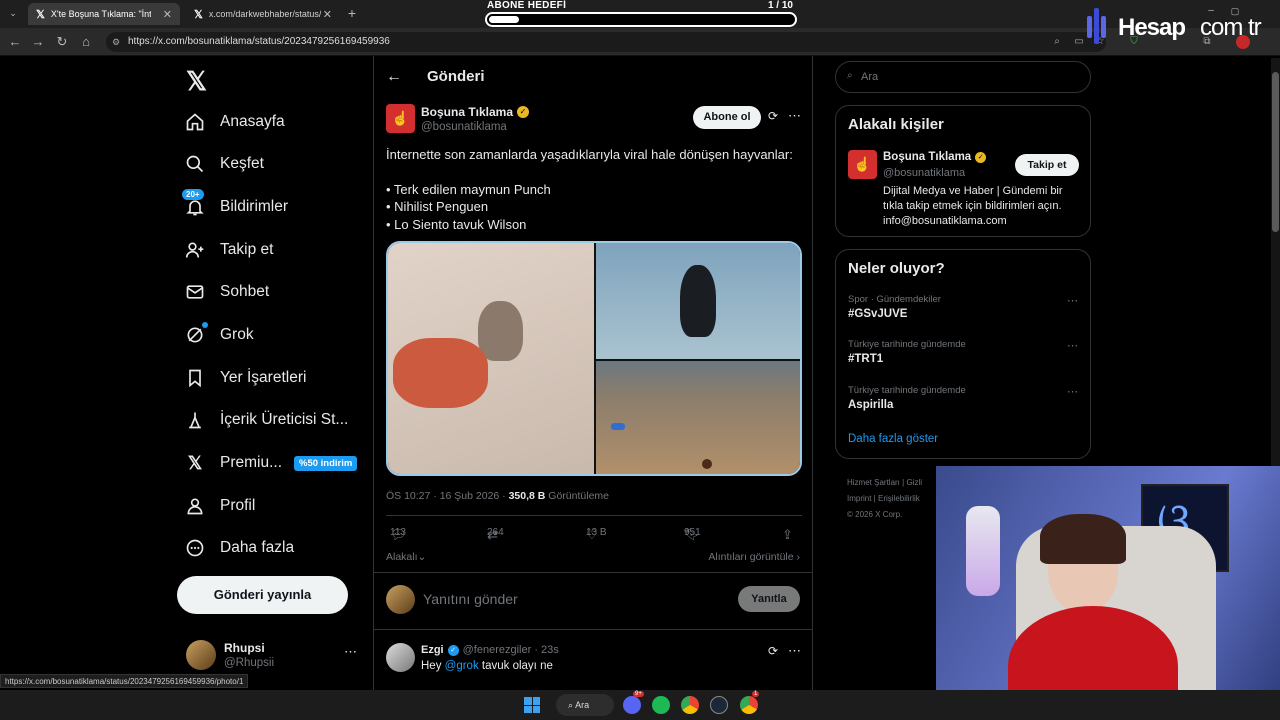  I want to click on grok-dot, so click(205, 325).